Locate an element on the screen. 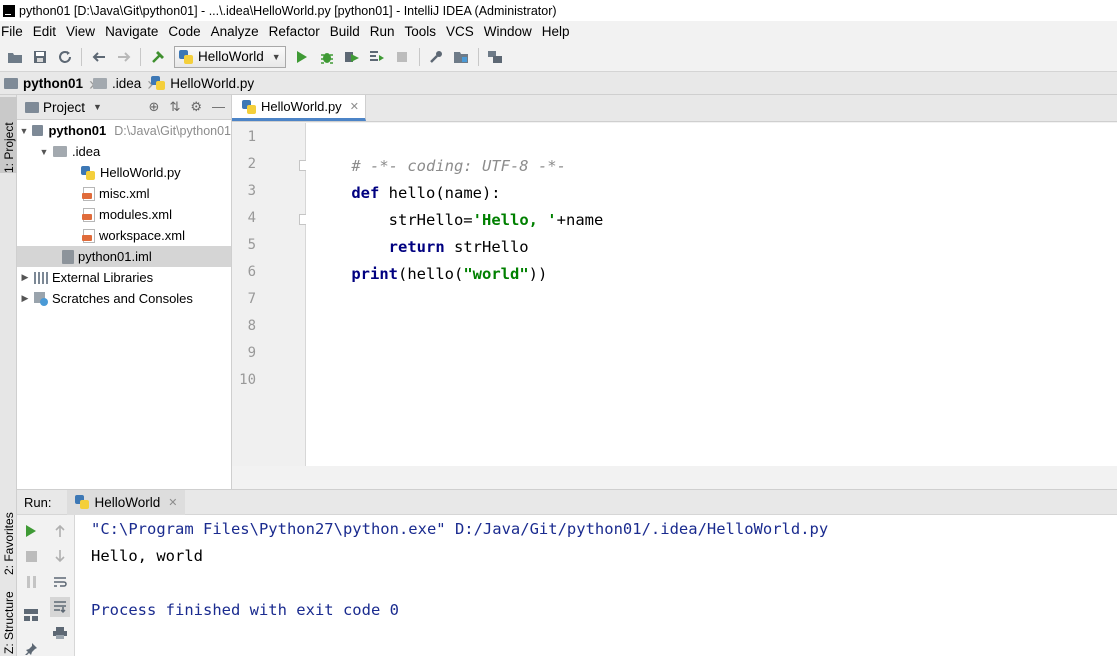  menu-vcs: VCS is located at coordinates (461, 31).